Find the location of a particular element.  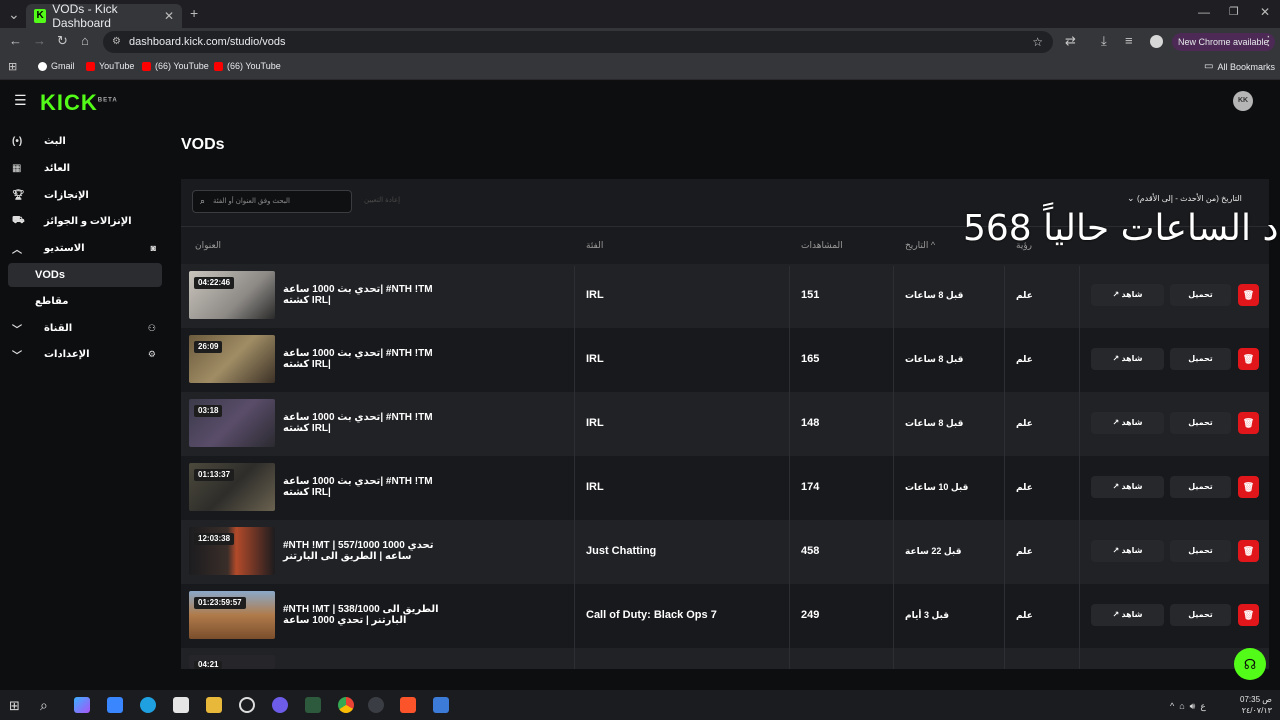

apps-grid-icon: ⊞ is located at coordinates (12, 66).